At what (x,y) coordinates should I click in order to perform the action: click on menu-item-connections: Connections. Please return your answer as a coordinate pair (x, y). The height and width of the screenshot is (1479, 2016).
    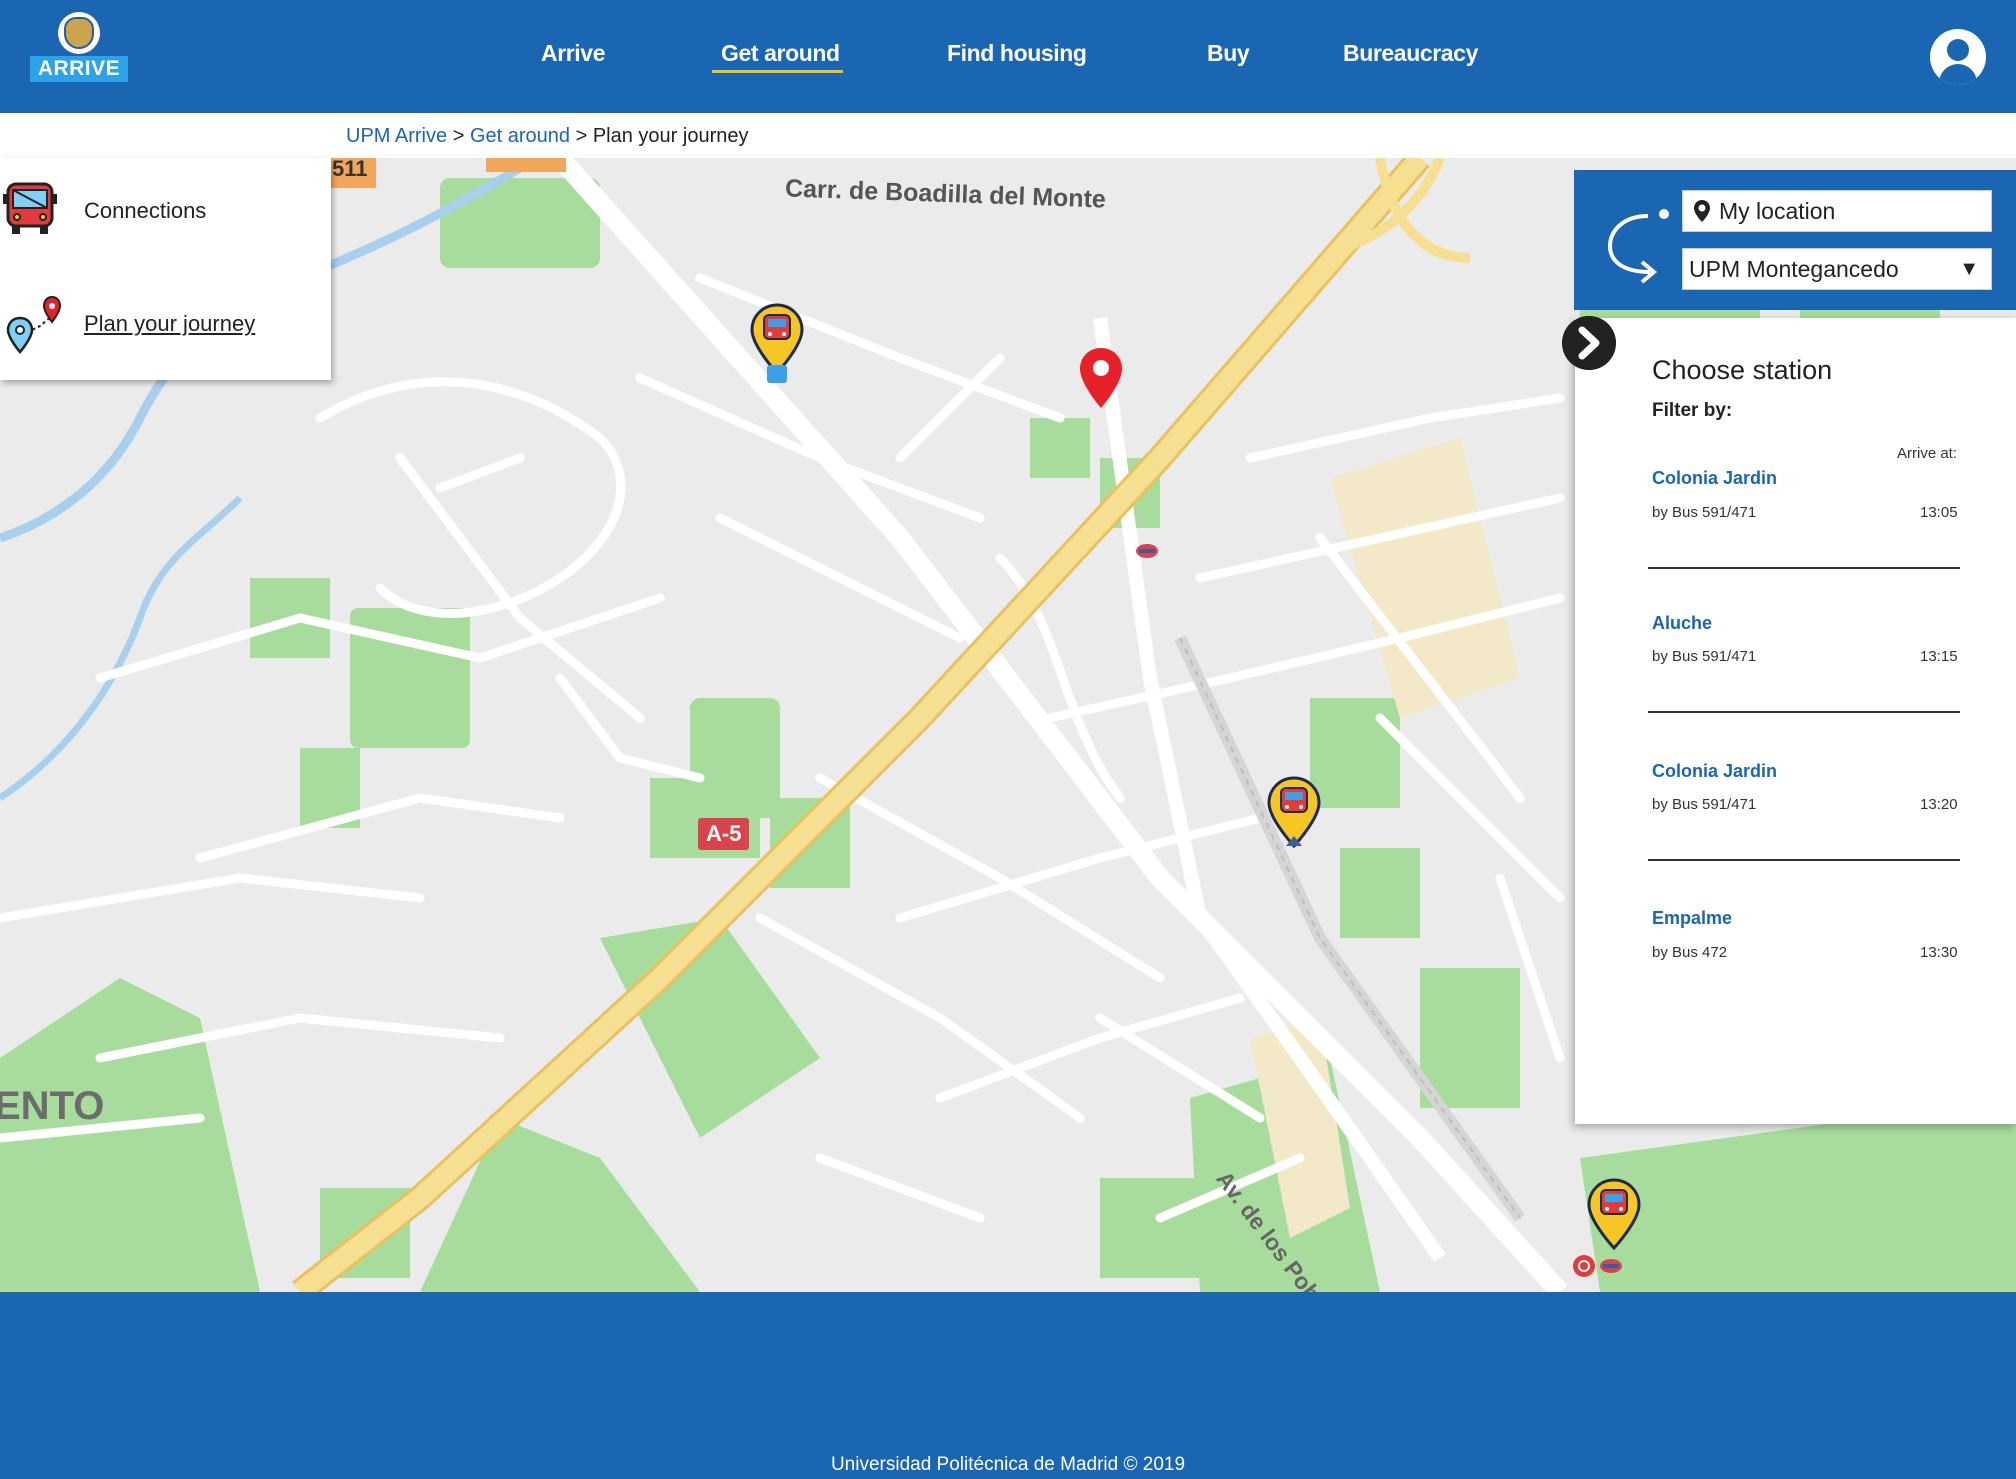
    Looking at the image, I should click on (145, 211).